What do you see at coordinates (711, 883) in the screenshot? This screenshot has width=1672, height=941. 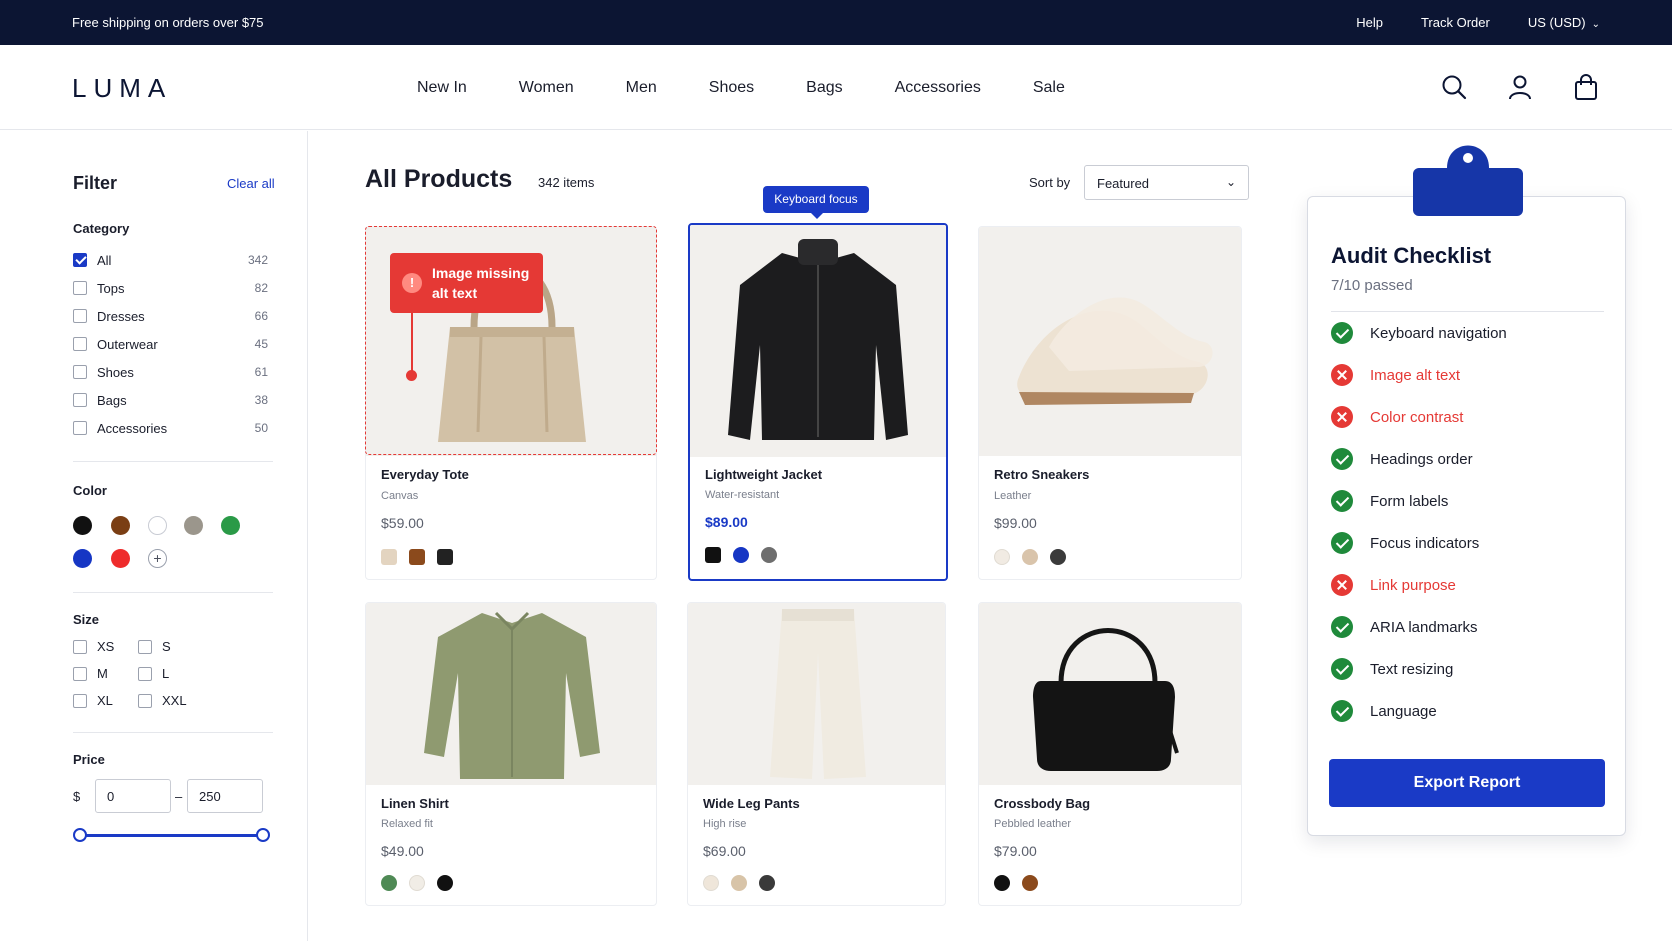 I see `color-option-ivory` at bounding box center [711, 883].